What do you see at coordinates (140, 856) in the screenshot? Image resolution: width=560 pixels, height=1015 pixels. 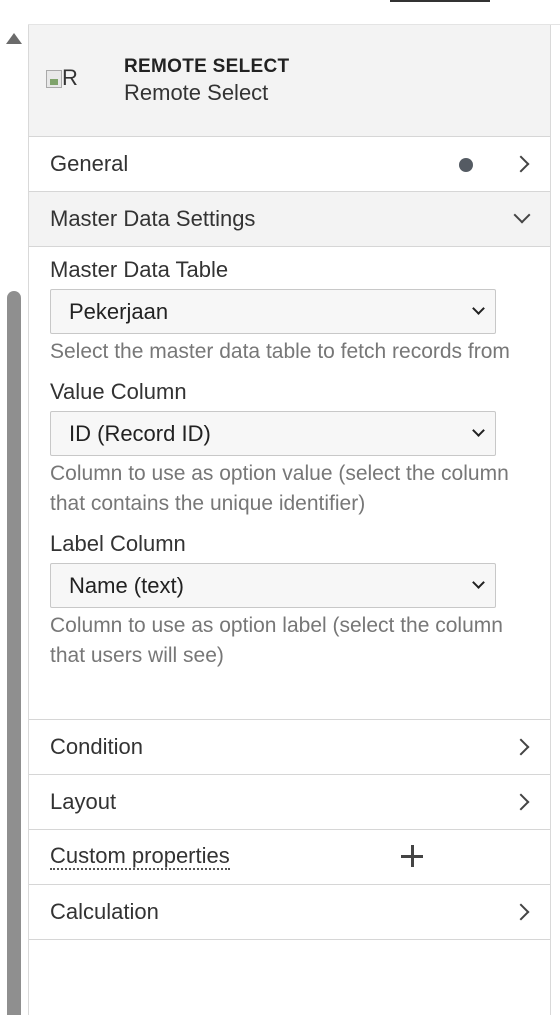 I see `section-custom-properties-label: Custom properties` at bounding box center [140, 856].